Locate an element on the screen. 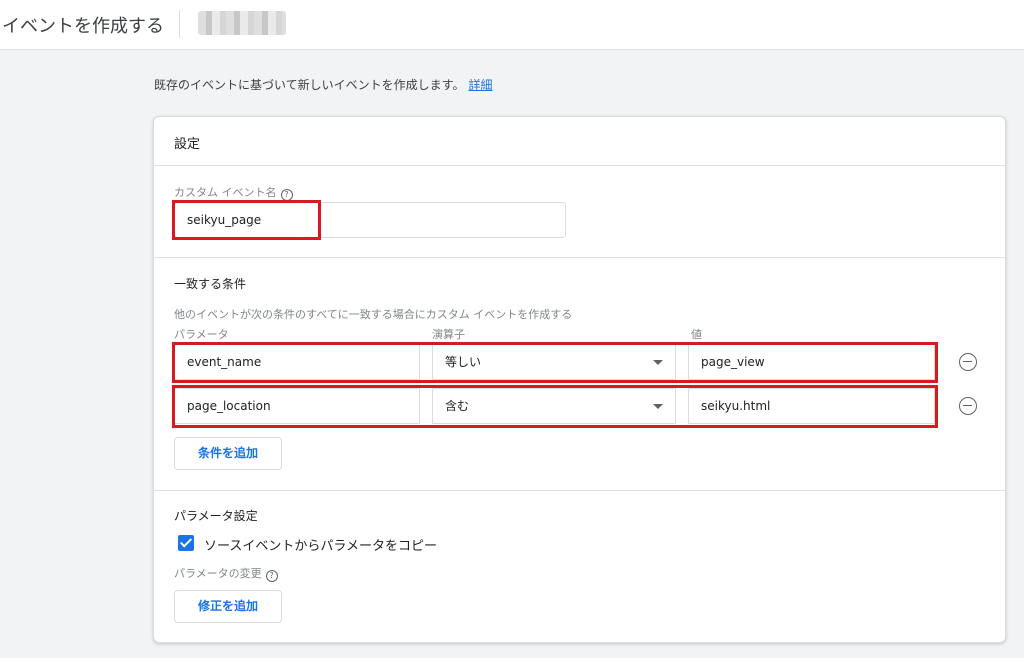 This screenshot has width=1024, height=658. copy-params-checkbox is located at coordinates (186, 543).